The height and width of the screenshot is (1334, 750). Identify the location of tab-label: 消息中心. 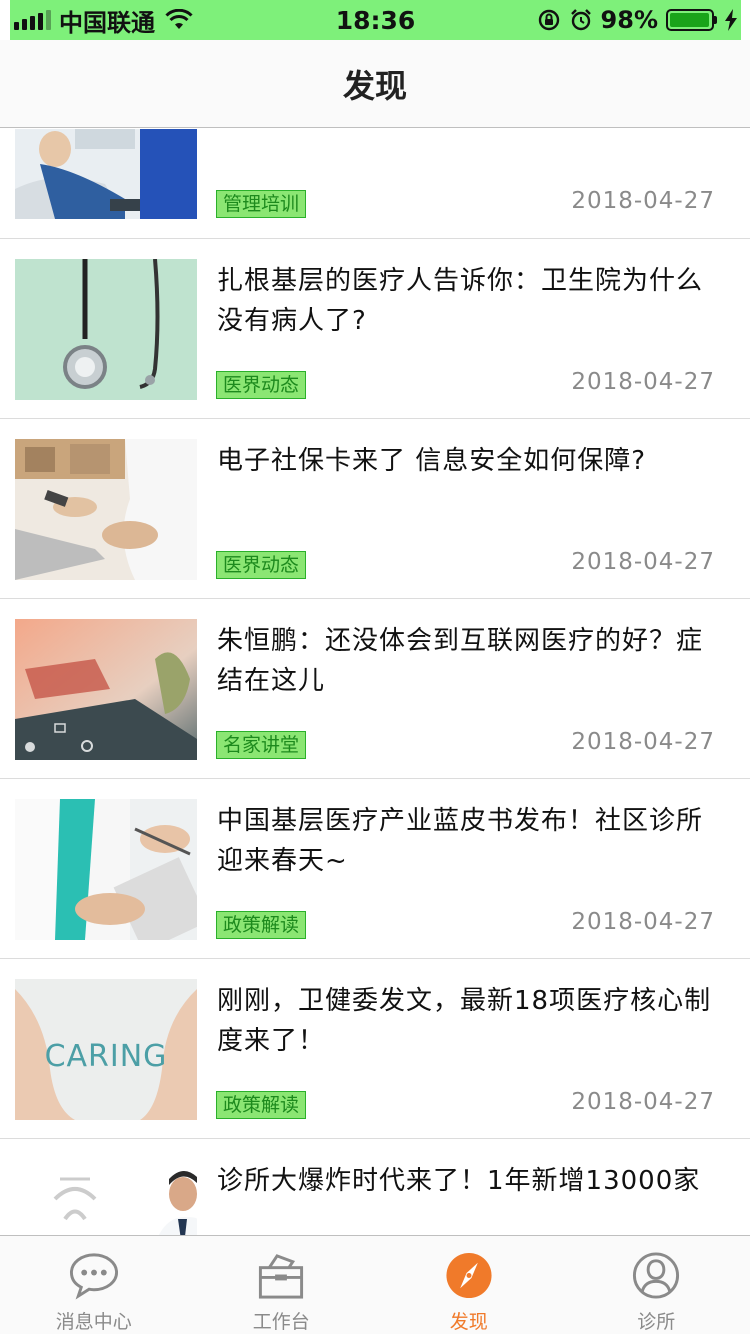
(93, 1322).